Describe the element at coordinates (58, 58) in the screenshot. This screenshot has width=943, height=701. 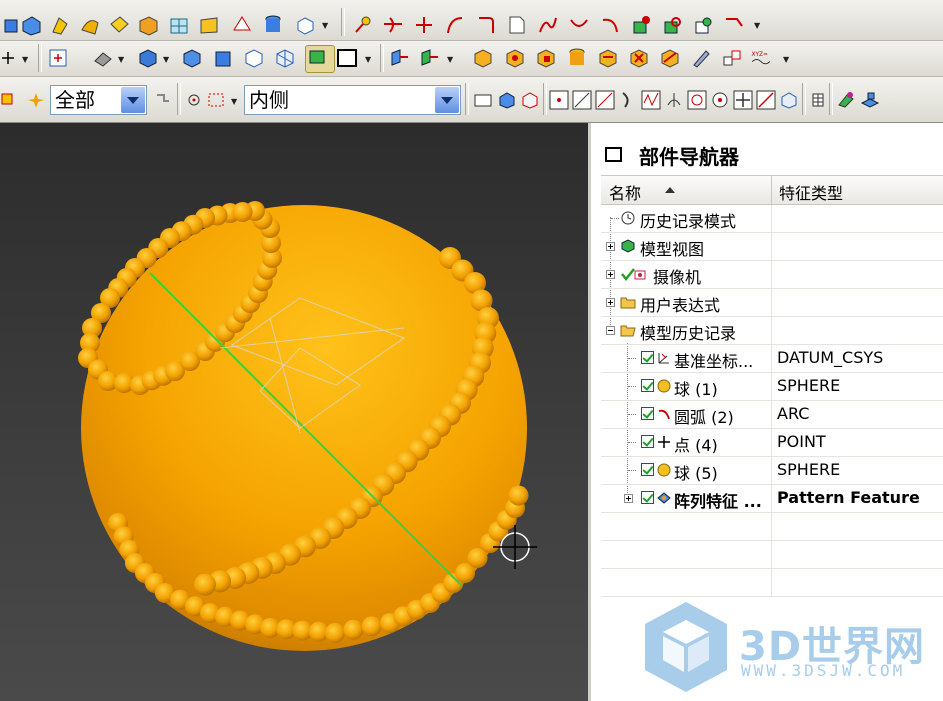
I see `fit-view-icon` at that location.